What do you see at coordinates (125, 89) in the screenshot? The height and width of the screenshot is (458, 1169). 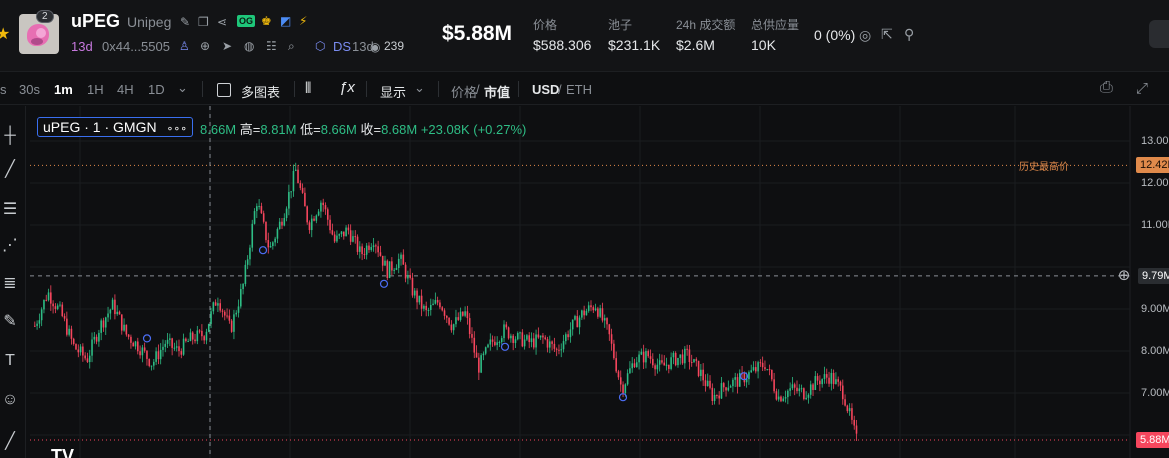 I see `interval-4h: 4H` at bounding box center [125, 89].